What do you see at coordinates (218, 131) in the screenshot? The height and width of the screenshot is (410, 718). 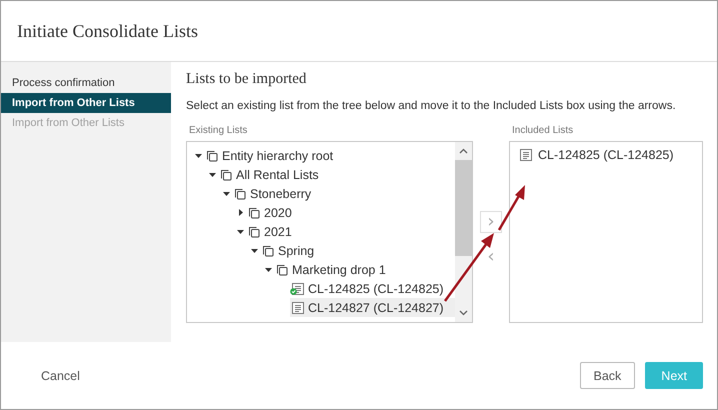 I see `existing-lists-label: Existing Lists` at bounding box center [218, 131].